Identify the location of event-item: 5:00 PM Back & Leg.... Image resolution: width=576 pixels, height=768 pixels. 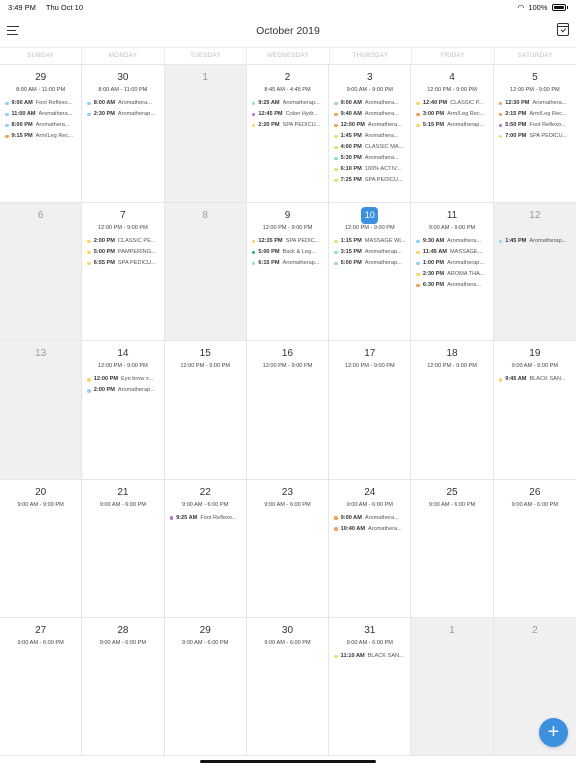
(287, 252).